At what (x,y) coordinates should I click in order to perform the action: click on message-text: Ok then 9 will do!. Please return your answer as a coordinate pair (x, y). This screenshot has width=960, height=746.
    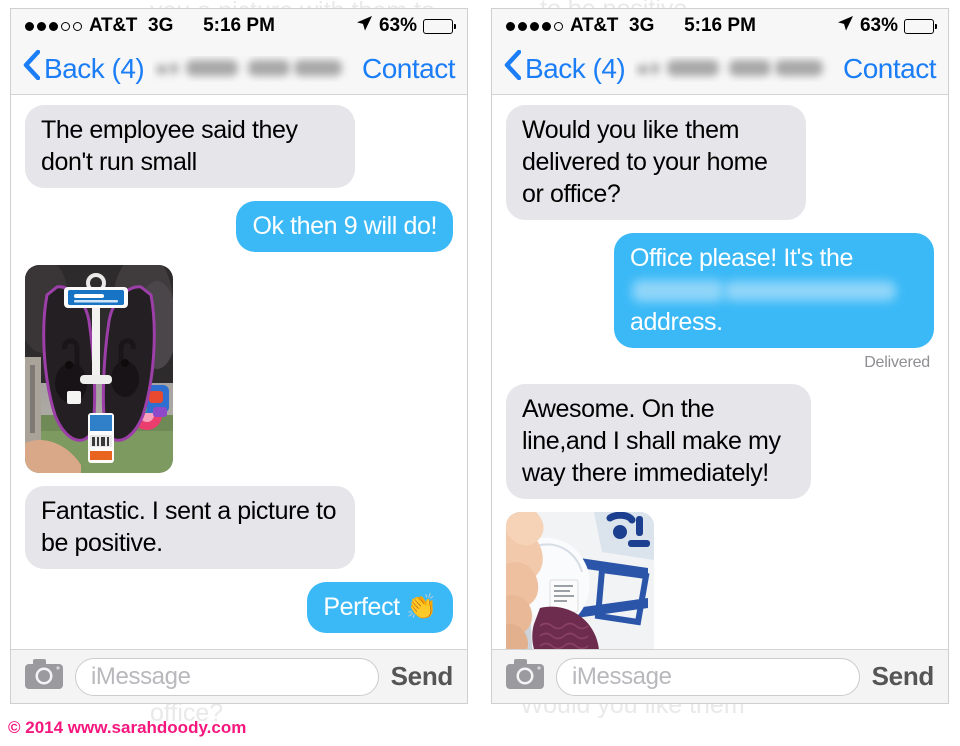
    Looking at the image, I should click on (344, 226).